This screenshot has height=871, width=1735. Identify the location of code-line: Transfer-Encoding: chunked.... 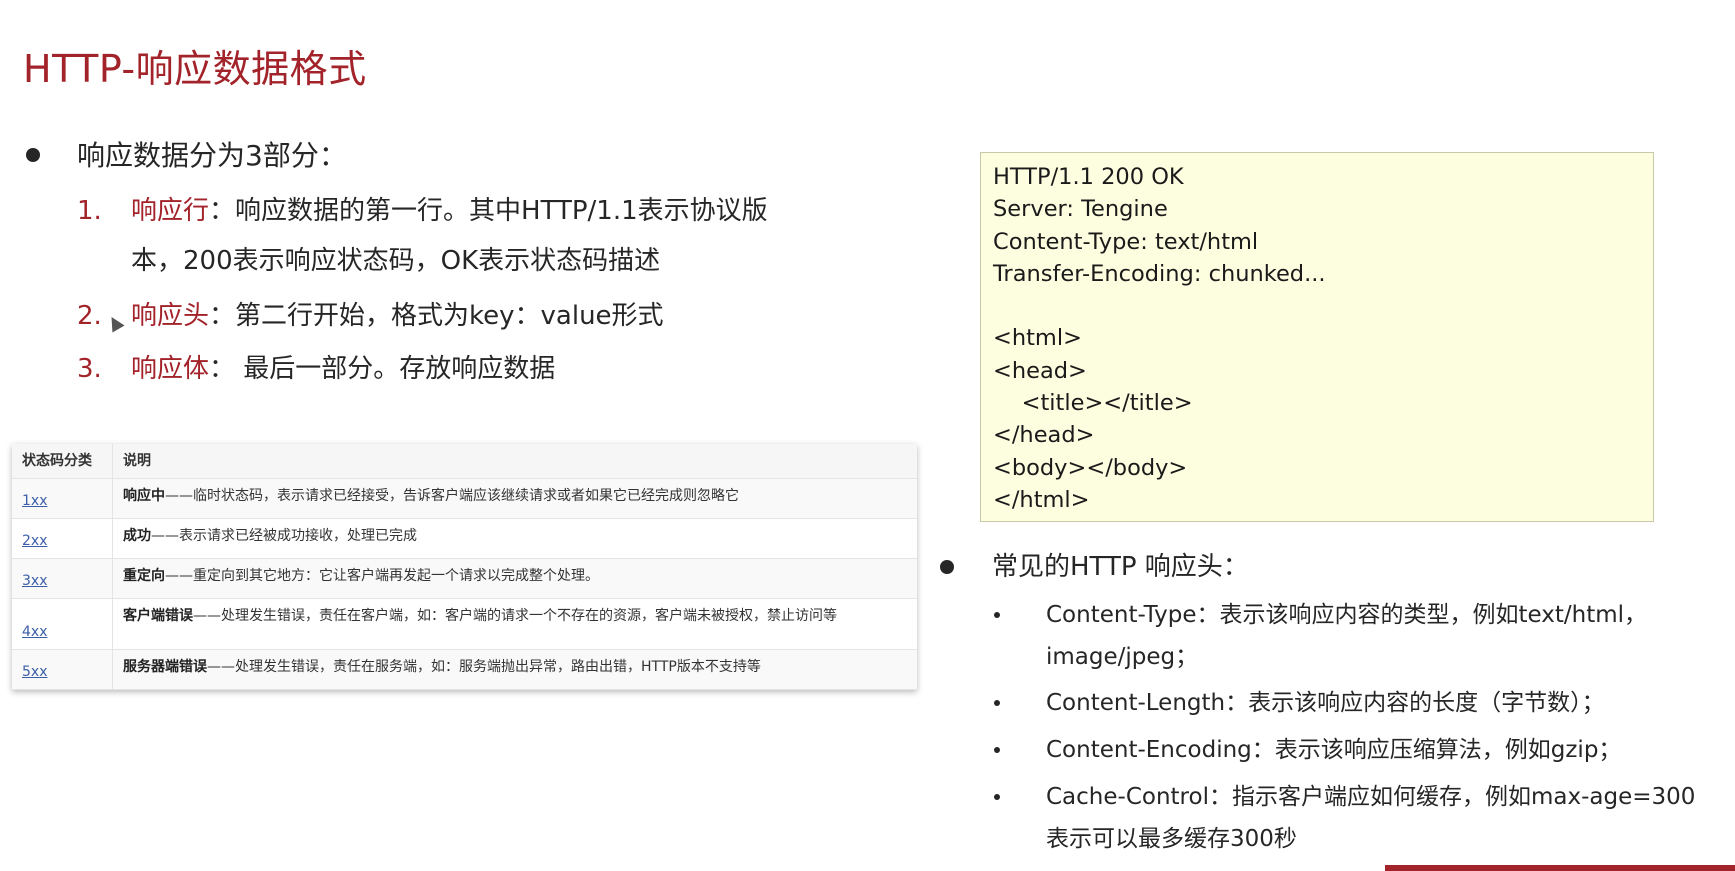
(1159, 273).